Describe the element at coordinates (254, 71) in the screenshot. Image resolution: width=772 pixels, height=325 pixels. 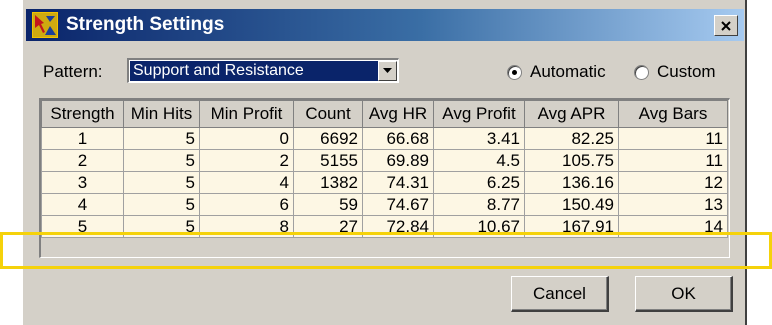
I see `pattern-selected-value: Support and Resistance` at that location.